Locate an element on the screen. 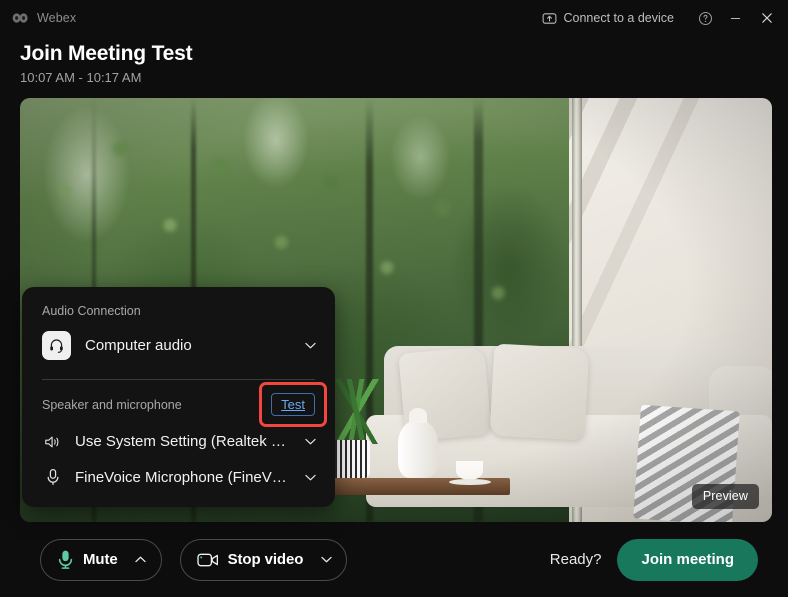 The image size is (788, 597). audio-connection-value: Computer audio is located at coordinates (138, 345).